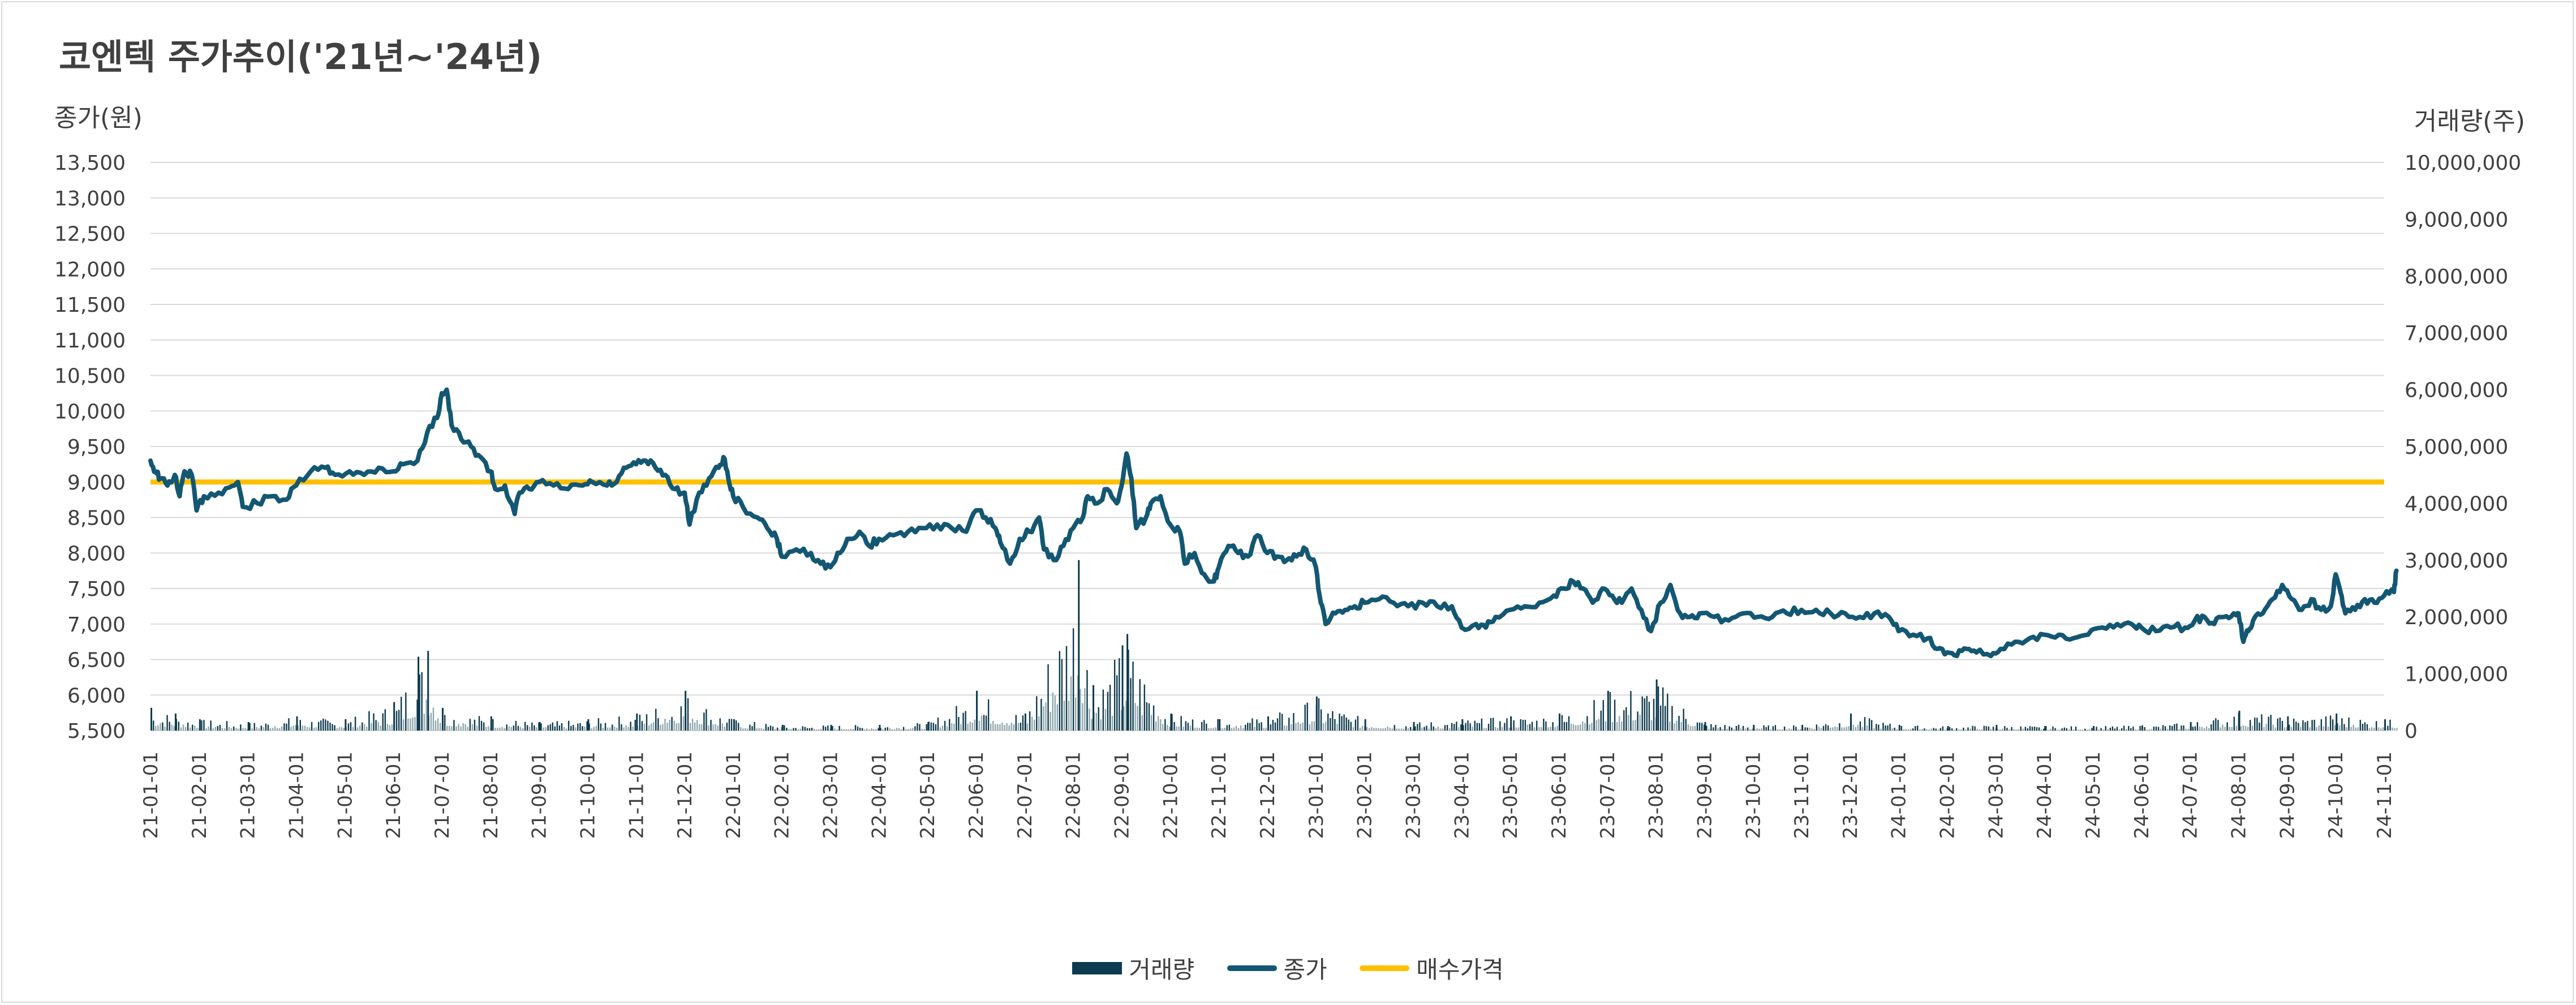 The width and height of the screenshot is (2576, 1005). What do you see at coordinates (1274, 645) in the screenshot?
I see `volume-bars` at bounding box center [1274, 645].